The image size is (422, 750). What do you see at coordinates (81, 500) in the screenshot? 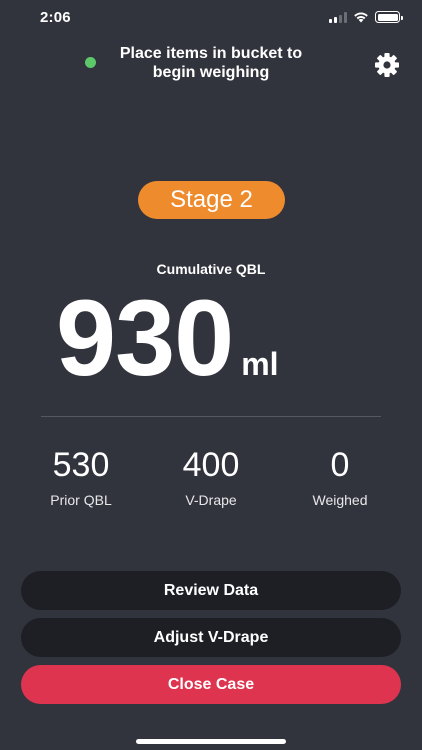
I see `stat-label: Prior QBL` at bounding box center [81, 500].